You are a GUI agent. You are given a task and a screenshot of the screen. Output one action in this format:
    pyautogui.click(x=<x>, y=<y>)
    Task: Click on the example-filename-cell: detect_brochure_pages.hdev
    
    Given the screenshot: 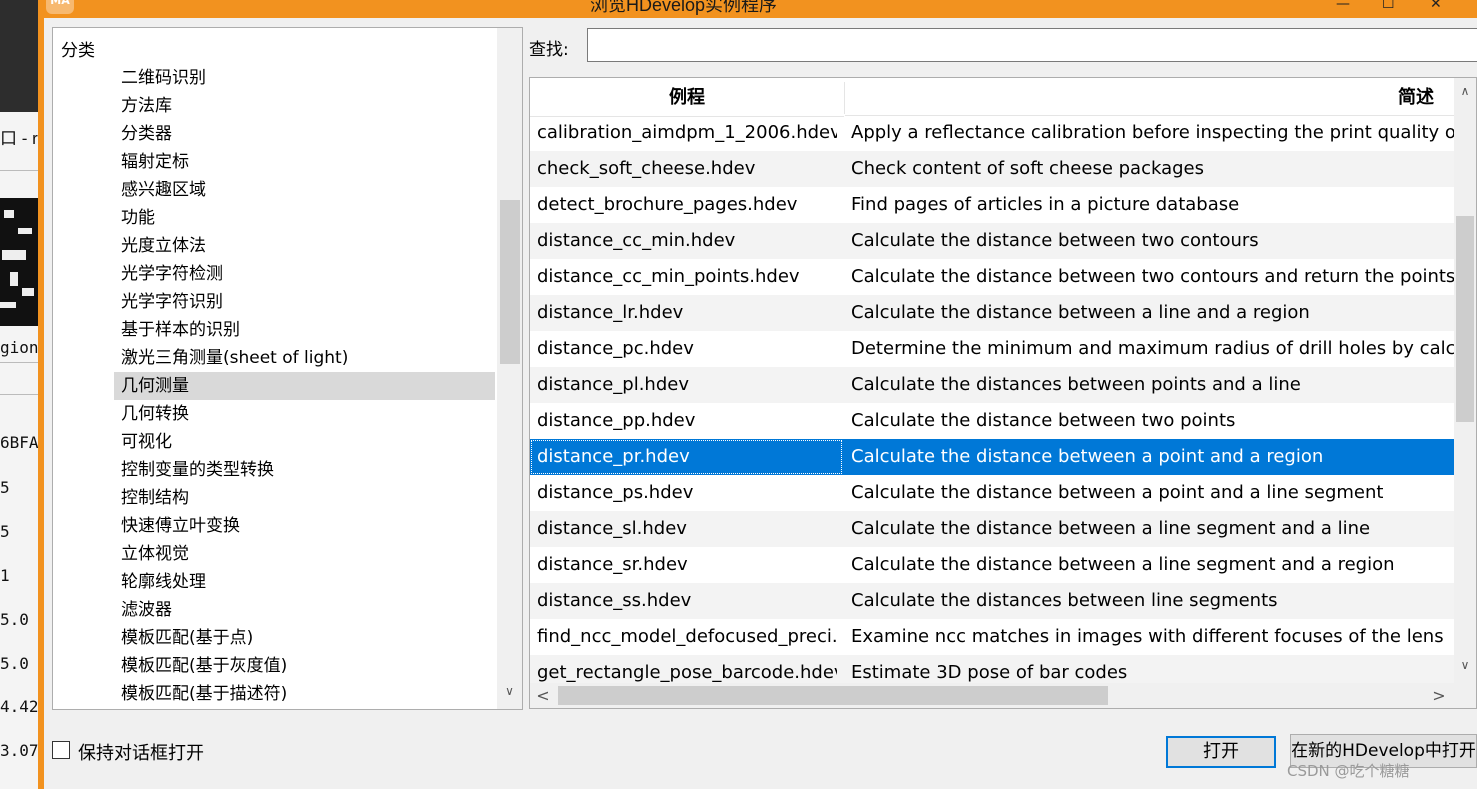 What is the action you would take?
    pyautogui.click(x=687, y=205)
    